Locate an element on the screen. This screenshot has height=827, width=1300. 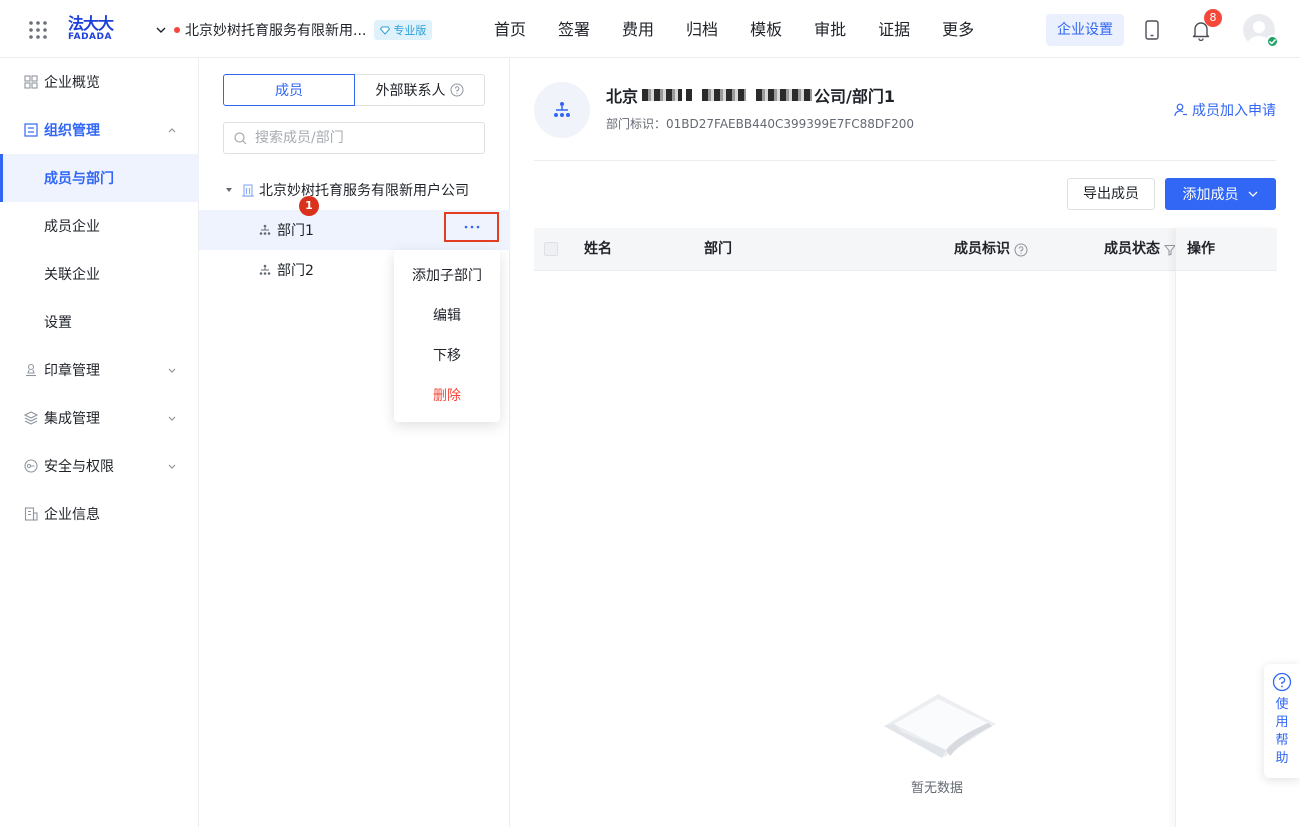
sidebar-item-member-enterprises: 成员企业 is located at coordinates (99, 226).